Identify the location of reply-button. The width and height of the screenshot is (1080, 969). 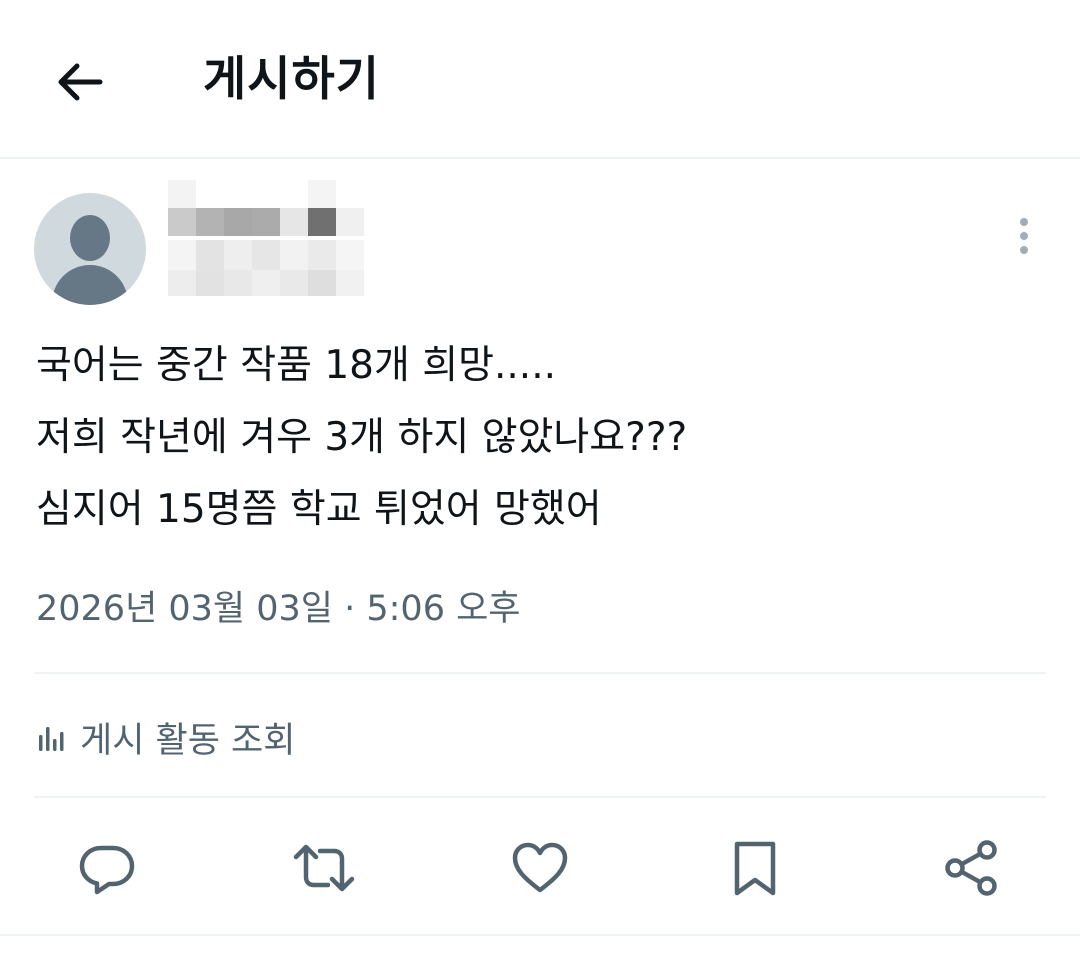
(107, 868).